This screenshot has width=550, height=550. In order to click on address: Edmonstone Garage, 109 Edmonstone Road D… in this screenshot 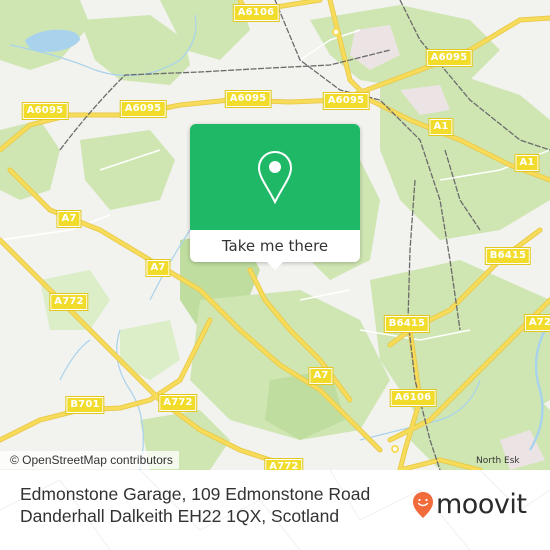, I will do `click(195, 505)`.